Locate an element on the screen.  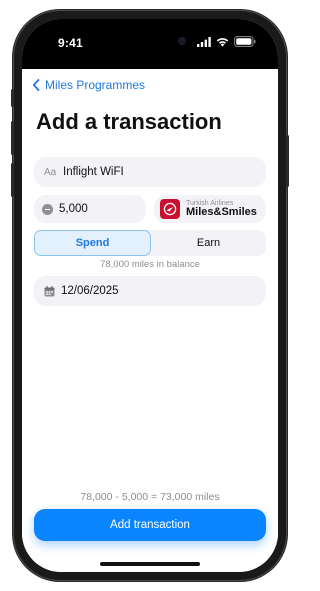
amount-field: 5,000 is located at coordinates (90, 209).